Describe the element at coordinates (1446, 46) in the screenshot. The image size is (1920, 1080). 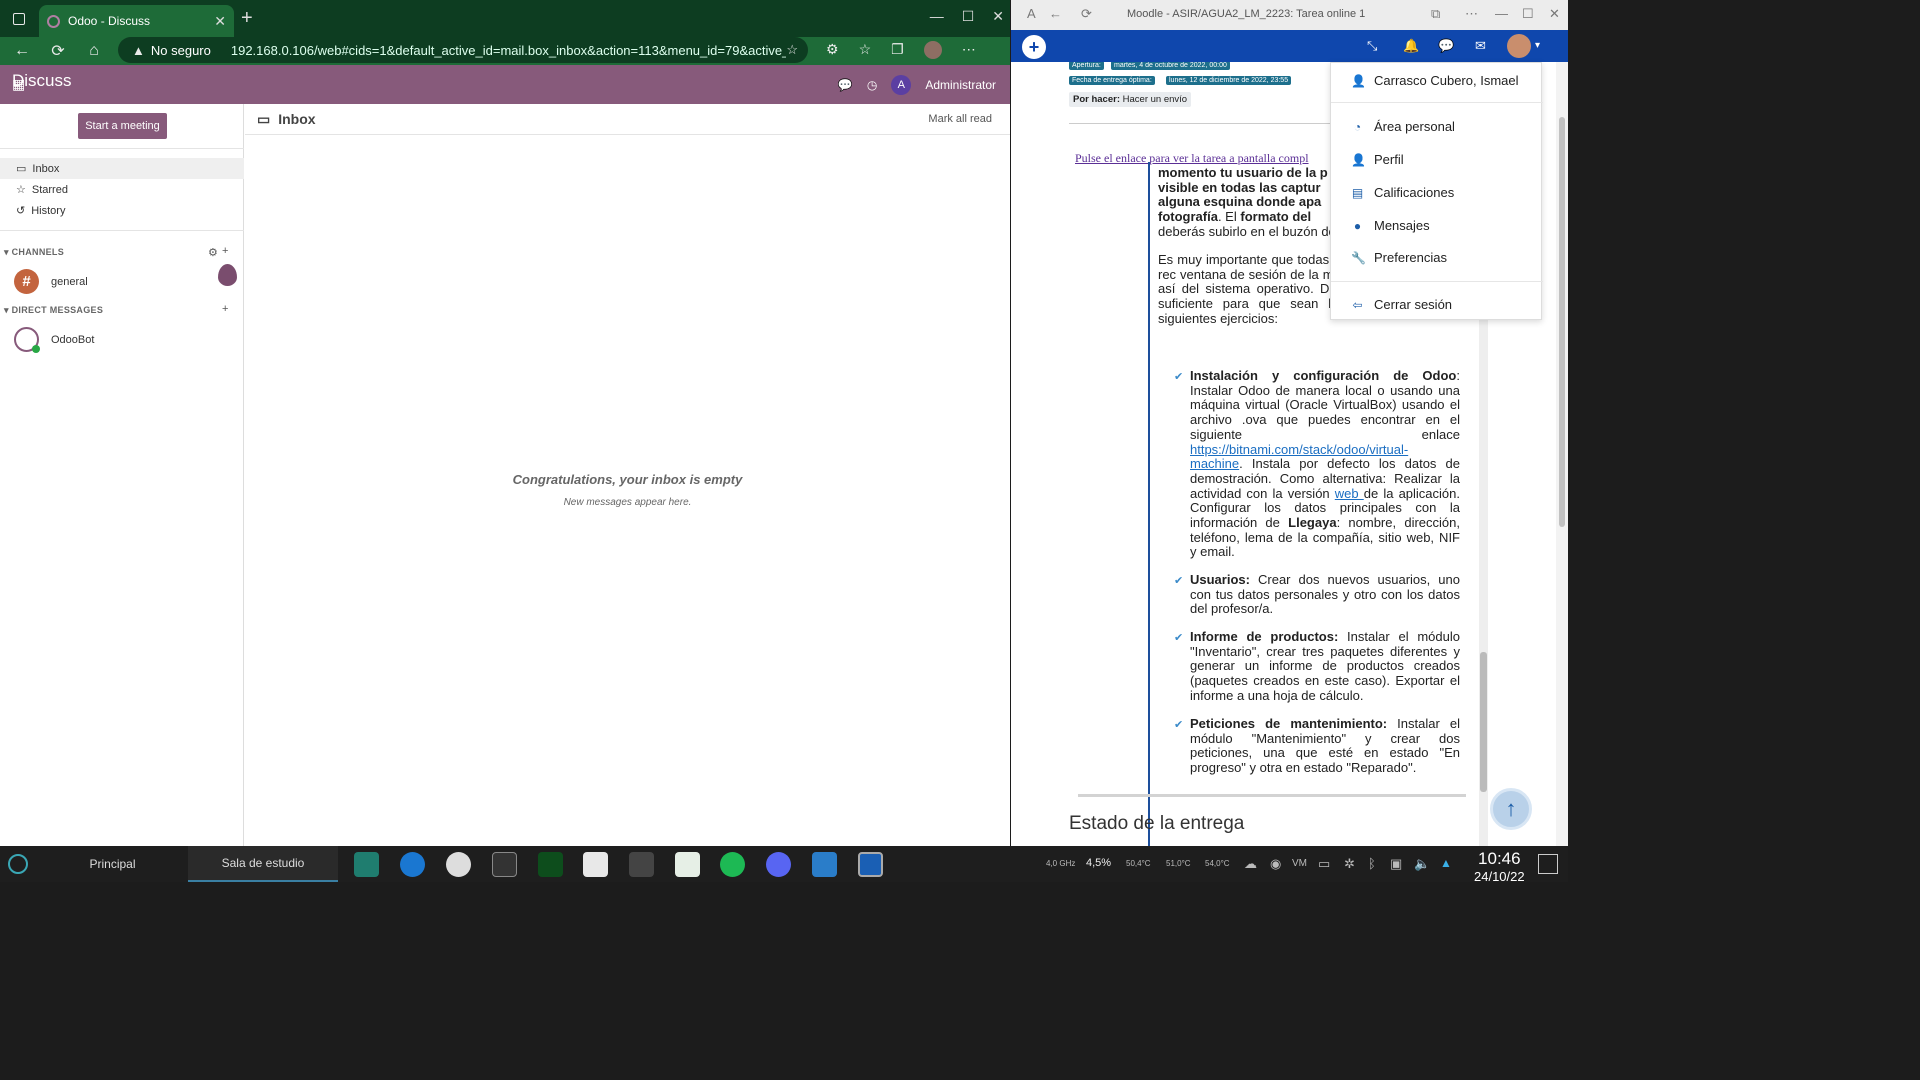
I see `messages-icon: 💬` at that location.